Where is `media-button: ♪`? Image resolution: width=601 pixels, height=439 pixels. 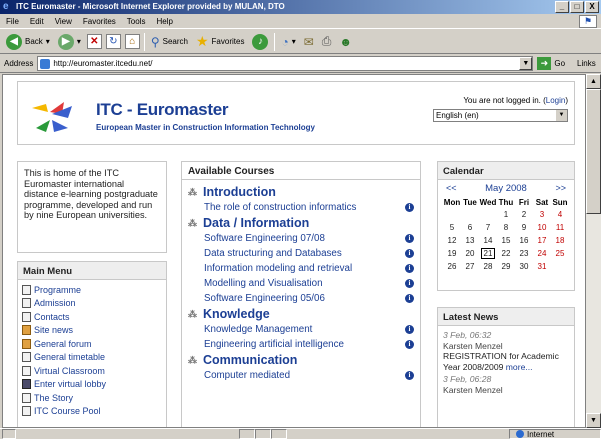 media-button: ♪ is located at coordinates (260, 42).